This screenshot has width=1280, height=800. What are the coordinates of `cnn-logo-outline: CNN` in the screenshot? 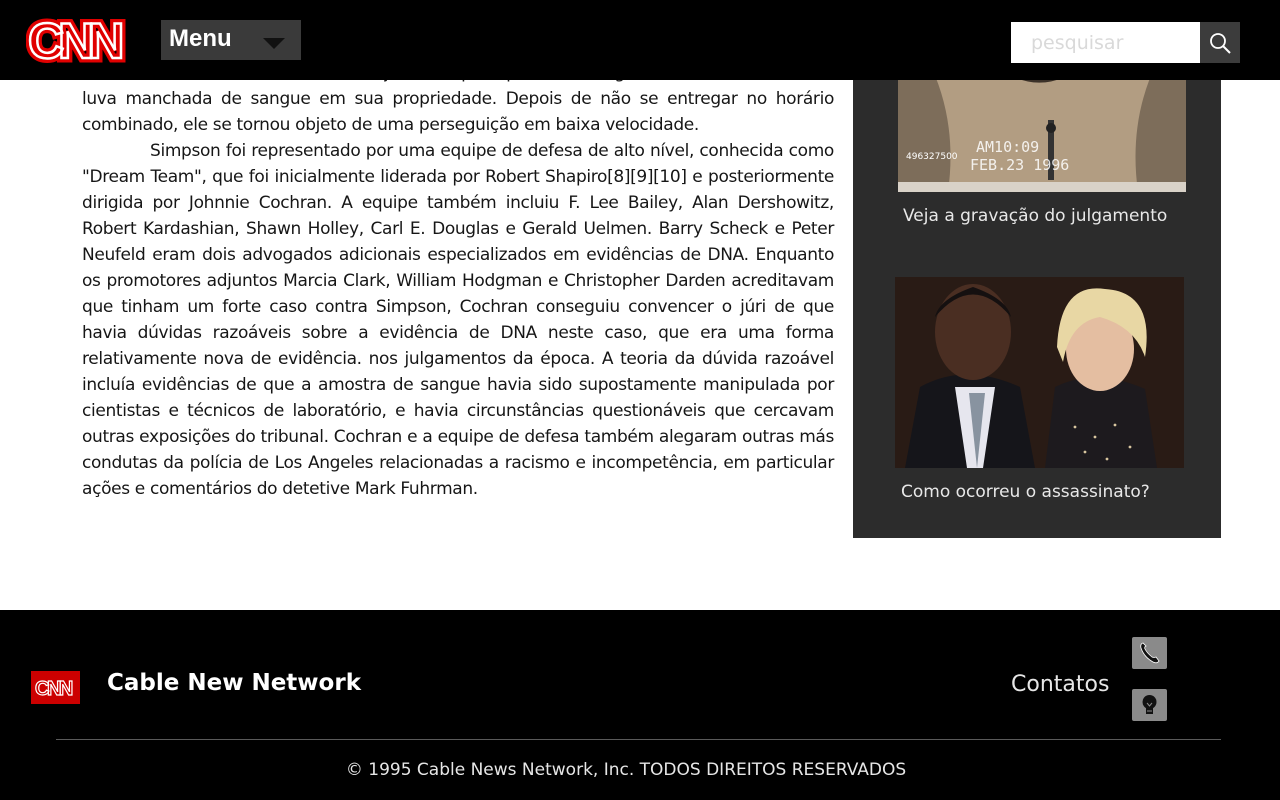 It's located at (74, 40).